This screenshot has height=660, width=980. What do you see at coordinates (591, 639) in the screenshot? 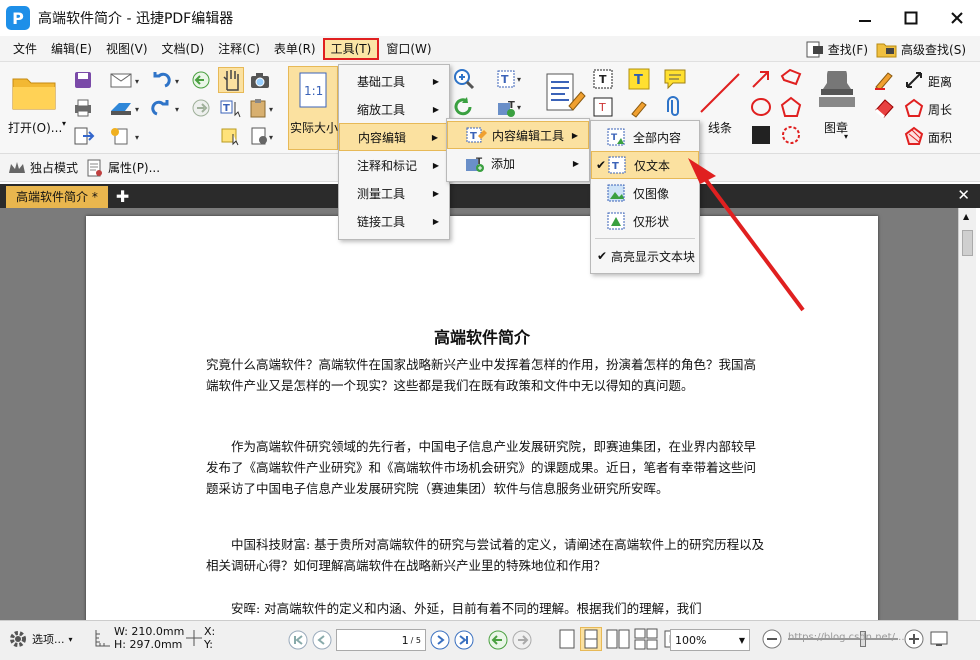
I see `continuous-page-button` at bounding box center [591, 639].